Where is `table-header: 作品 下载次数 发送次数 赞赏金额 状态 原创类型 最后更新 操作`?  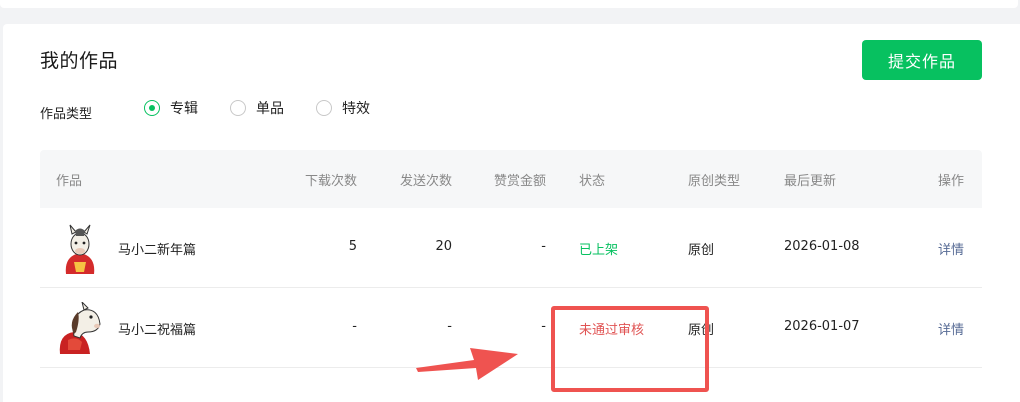 table-header: 作品 下载次数 发送次数 赞赏金额 状态 原创类型 最后更新 操作 is located at coordinates (511, 179).